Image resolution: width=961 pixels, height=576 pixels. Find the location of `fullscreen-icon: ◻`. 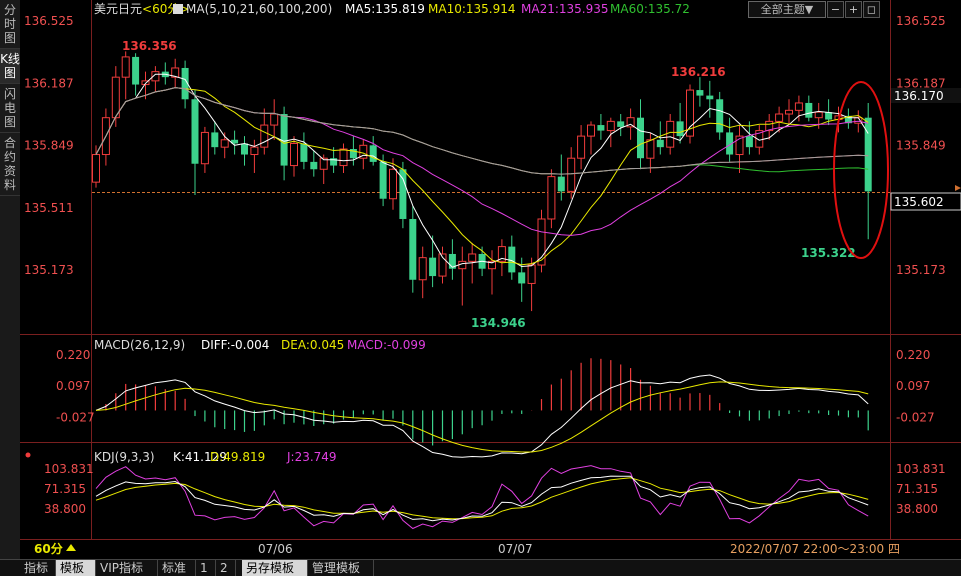

fullscreen-icon: ◻ is located at coordinates (871, 9).